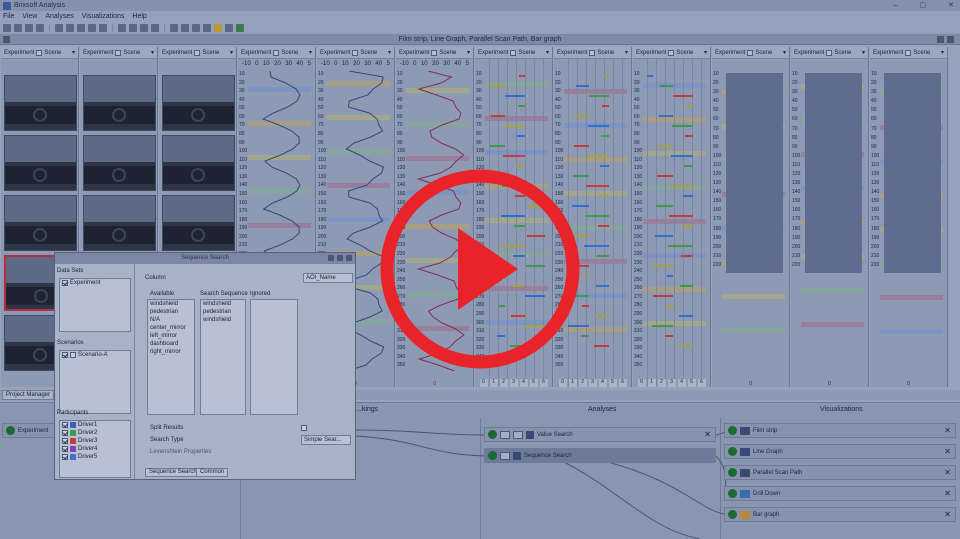  Describe the element at coordinates (95, 355) in the screenshot. I see `scenario-item: Scenario-A` at that location.